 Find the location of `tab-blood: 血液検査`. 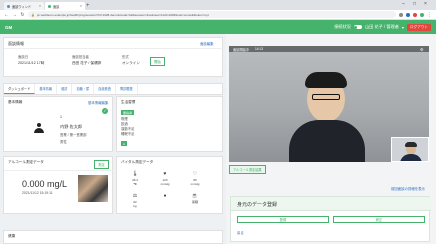

tab-blood: 血液検査 is located at coordinates (105, 89).